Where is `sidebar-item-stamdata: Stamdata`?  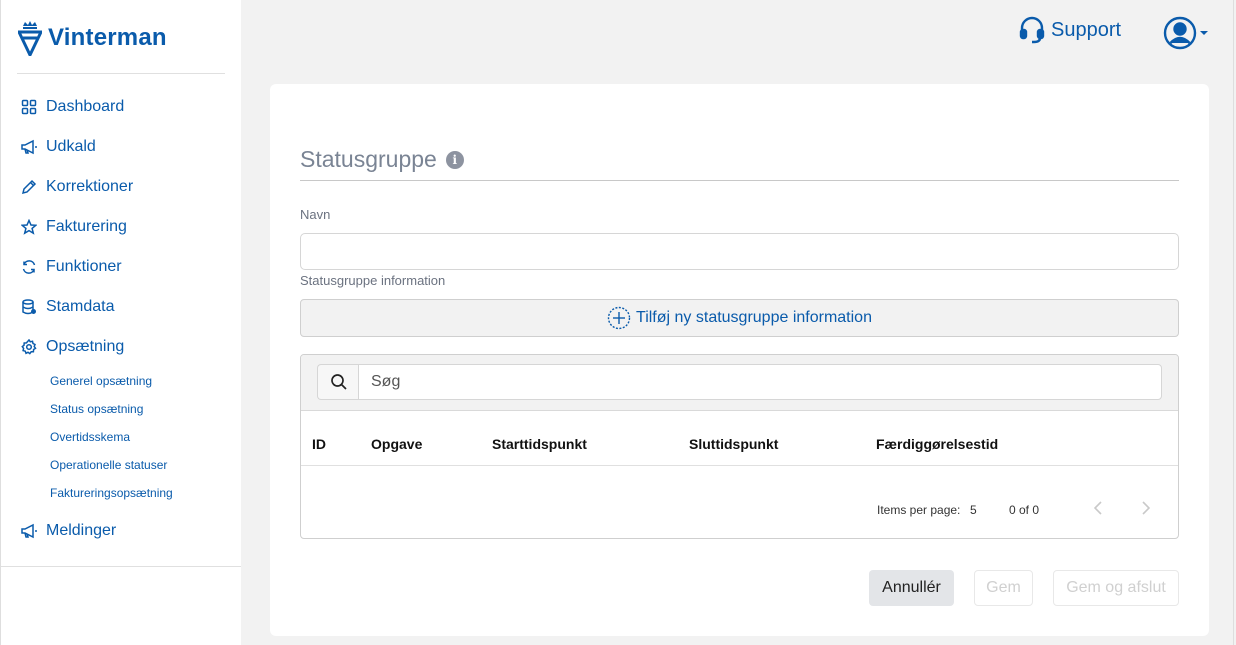 sidebar-item-stamdata: Stamdata is located at coordinates (67, 307).